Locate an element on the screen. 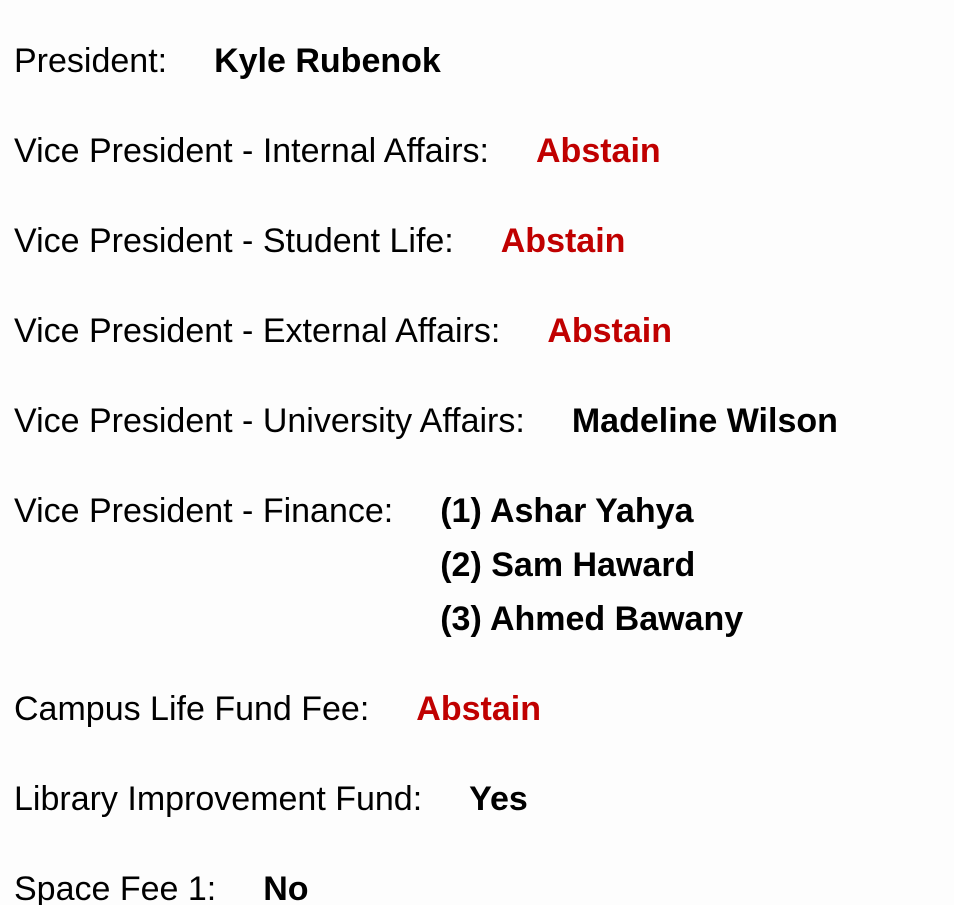 Image resolution: width=954 pixels, height=905 pixels. vp-university-affairs-label: Vice President - University Affairs: is located at coordinates (269, 421).